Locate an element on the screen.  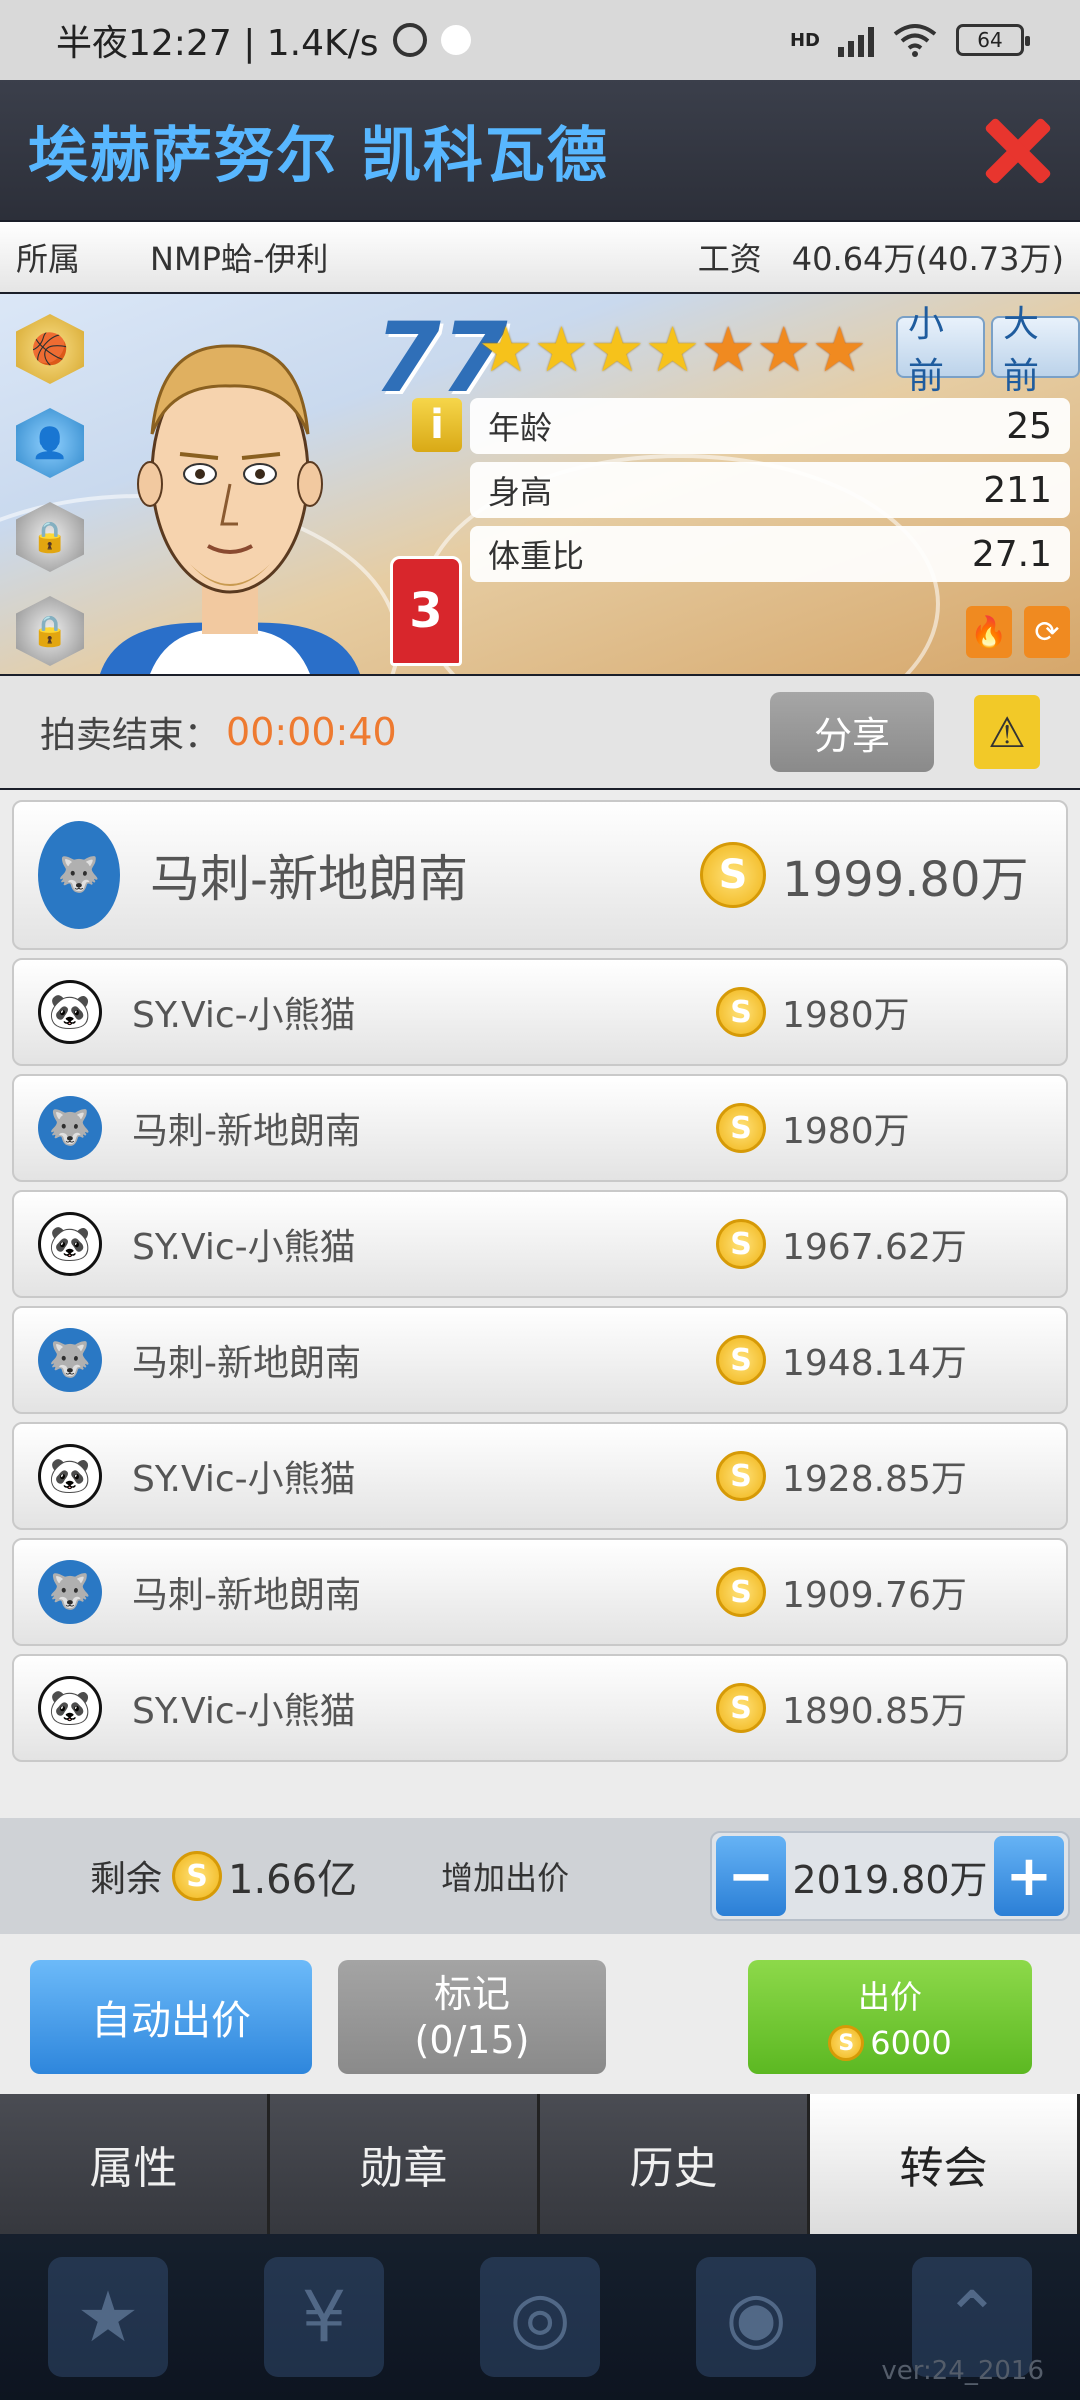
star-nav-icon: ★ is located at coordinates (108, 2317).